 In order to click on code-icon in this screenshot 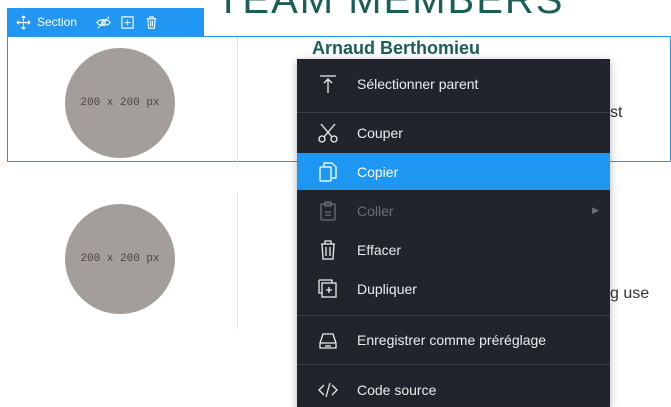, I will do `click(328, 390)`.